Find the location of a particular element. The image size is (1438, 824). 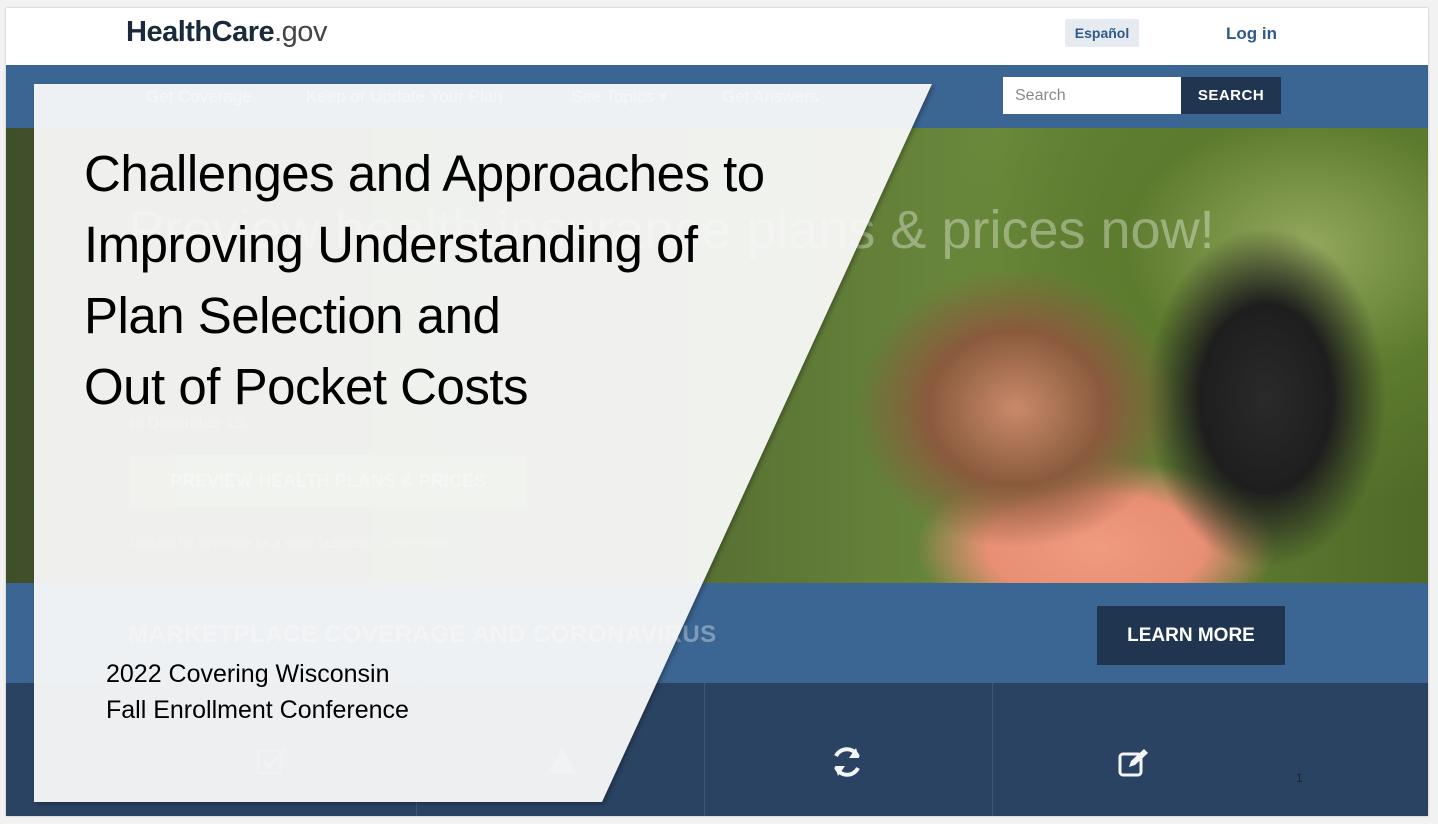

slide-title-line: Plan Selection and is located at coordinates (292, 315).